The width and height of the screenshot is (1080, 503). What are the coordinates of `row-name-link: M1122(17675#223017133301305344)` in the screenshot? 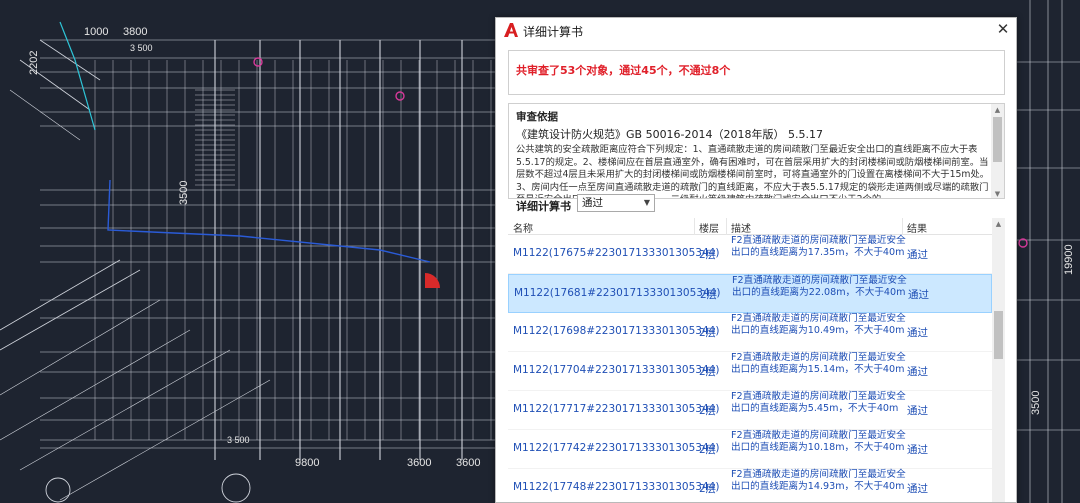 It's located at (616, 253).